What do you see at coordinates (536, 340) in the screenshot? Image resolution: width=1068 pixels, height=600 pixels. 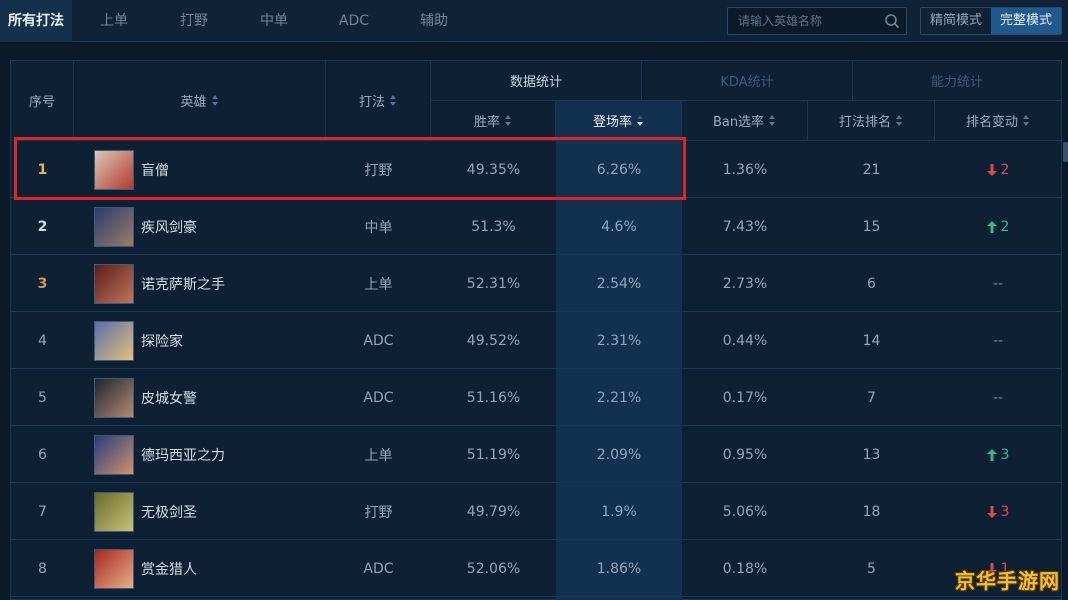 I see `table-row: 4 探险家 ADC 49.52% 2.31% 0.44% 14 --` at bounding box center [536, 340].